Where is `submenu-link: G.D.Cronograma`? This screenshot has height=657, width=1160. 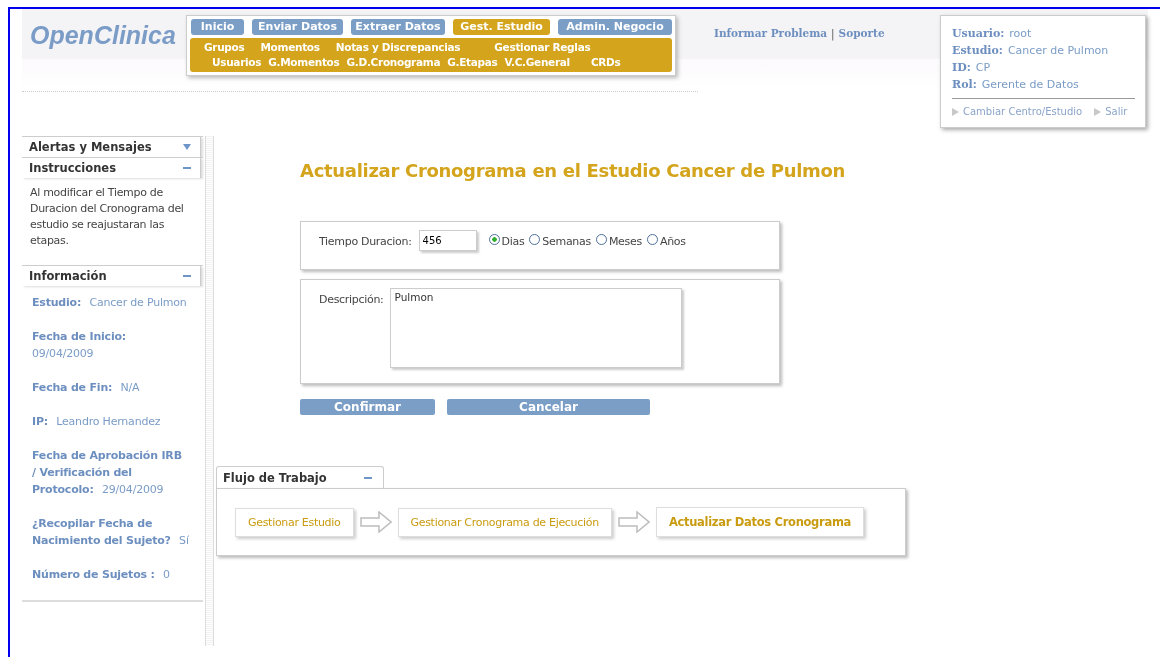 submenu-link: G.D.Cronograma is located at coordinates (393, 62).